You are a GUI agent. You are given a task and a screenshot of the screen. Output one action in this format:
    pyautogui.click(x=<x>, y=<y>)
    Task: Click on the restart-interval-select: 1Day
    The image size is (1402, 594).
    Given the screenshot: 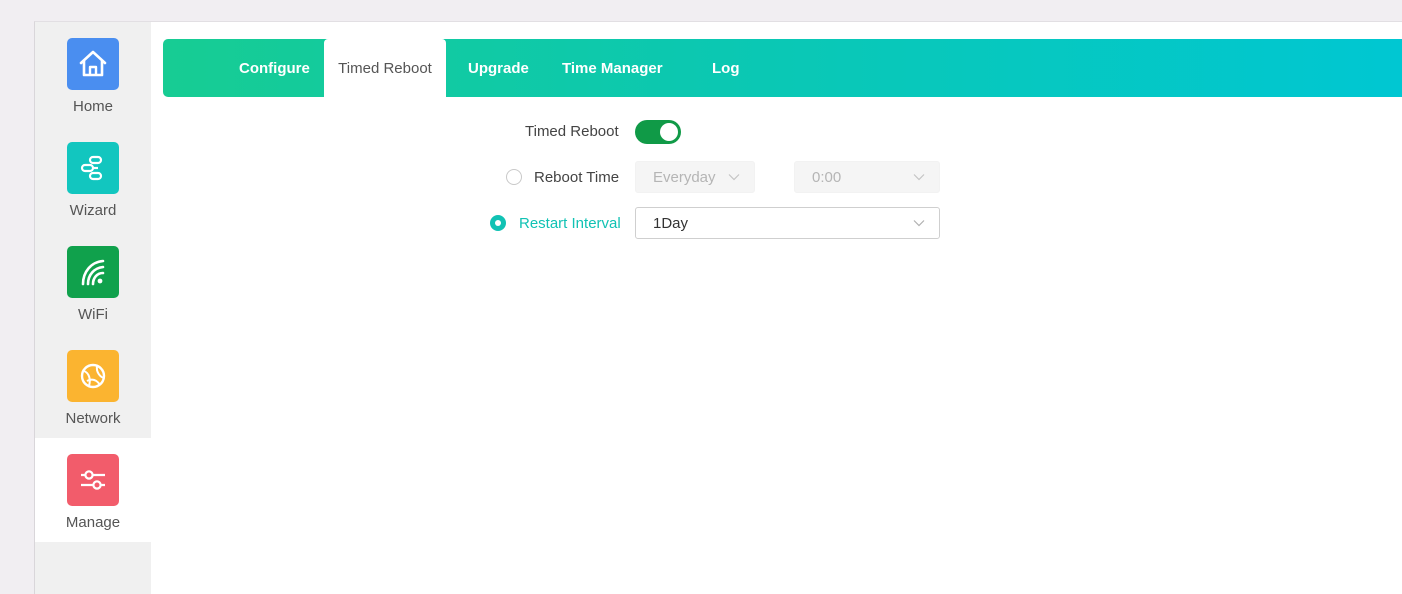 What is the action you would take?
    pyautogui.click(x=787, y=223)
    